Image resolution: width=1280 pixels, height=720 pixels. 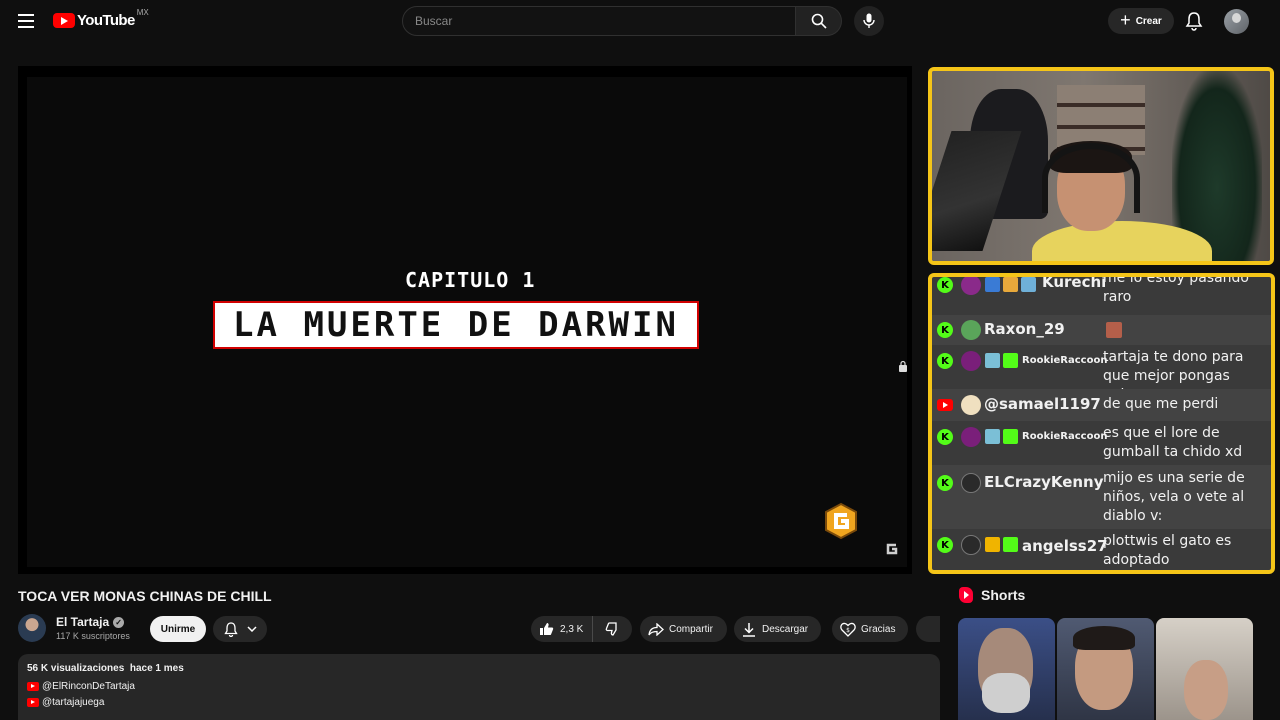 I want to click on chat-text: de que me perdi, so click(x=1161, y=404).